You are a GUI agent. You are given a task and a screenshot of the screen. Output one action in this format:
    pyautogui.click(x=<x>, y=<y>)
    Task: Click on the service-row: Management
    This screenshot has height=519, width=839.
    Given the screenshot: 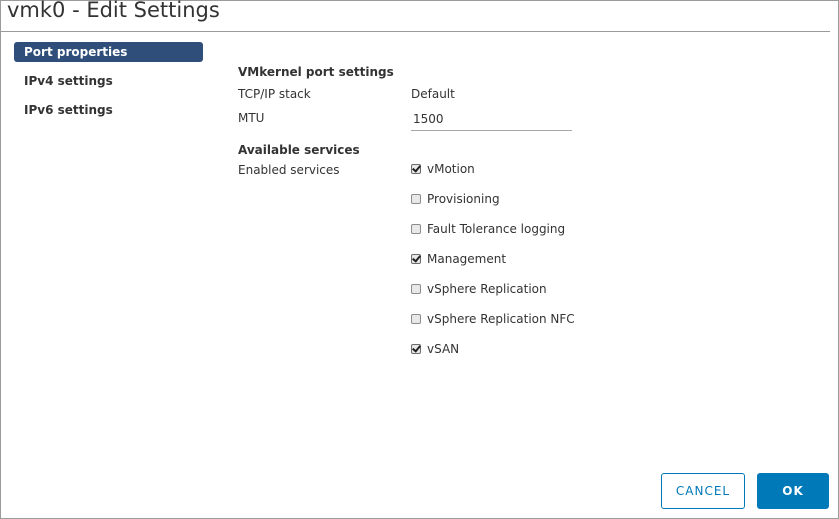 What is the action you would take?
    pyautogui.click(x=448, y=264)
    